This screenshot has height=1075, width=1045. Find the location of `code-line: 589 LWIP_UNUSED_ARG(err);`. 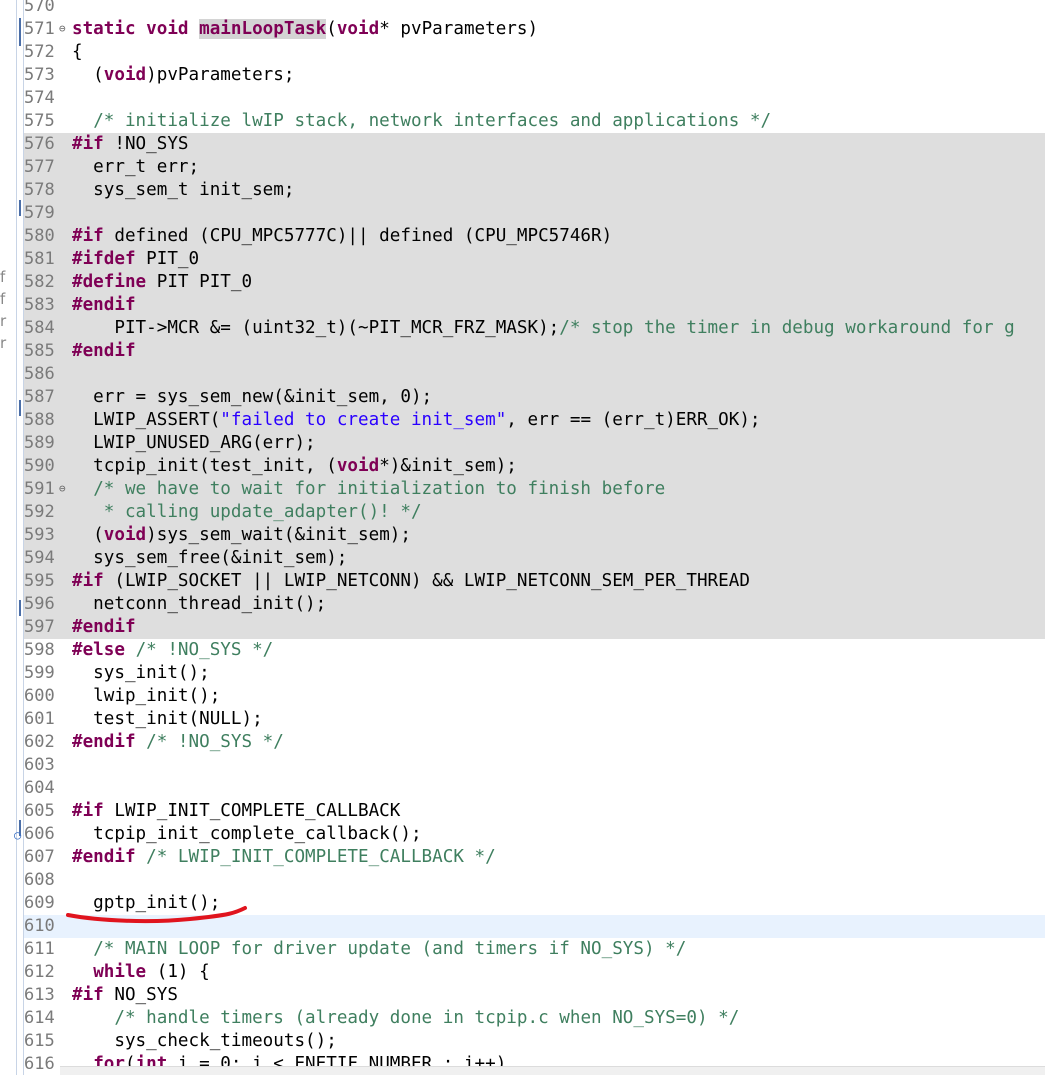

code-line: 589 LWIP_UNUSED_ARG(err); is located at coordinates (534, 443).